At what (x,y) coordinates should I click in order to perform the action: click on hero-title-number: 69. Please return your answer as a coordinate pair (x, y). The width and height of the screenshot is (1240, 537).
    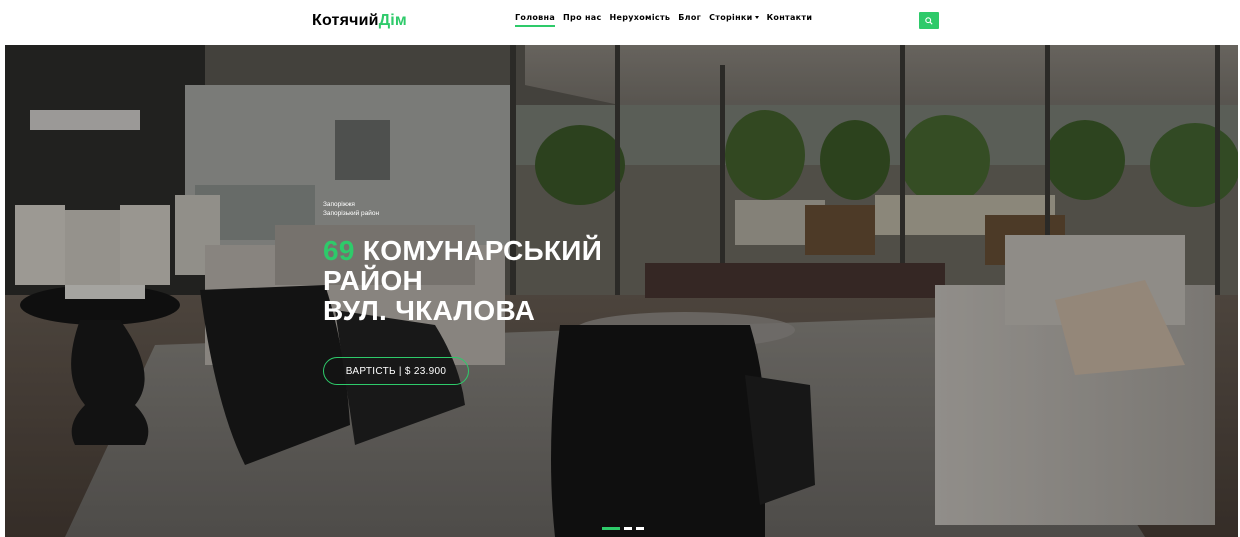
    Looking at the image, I should click on (339, 250).